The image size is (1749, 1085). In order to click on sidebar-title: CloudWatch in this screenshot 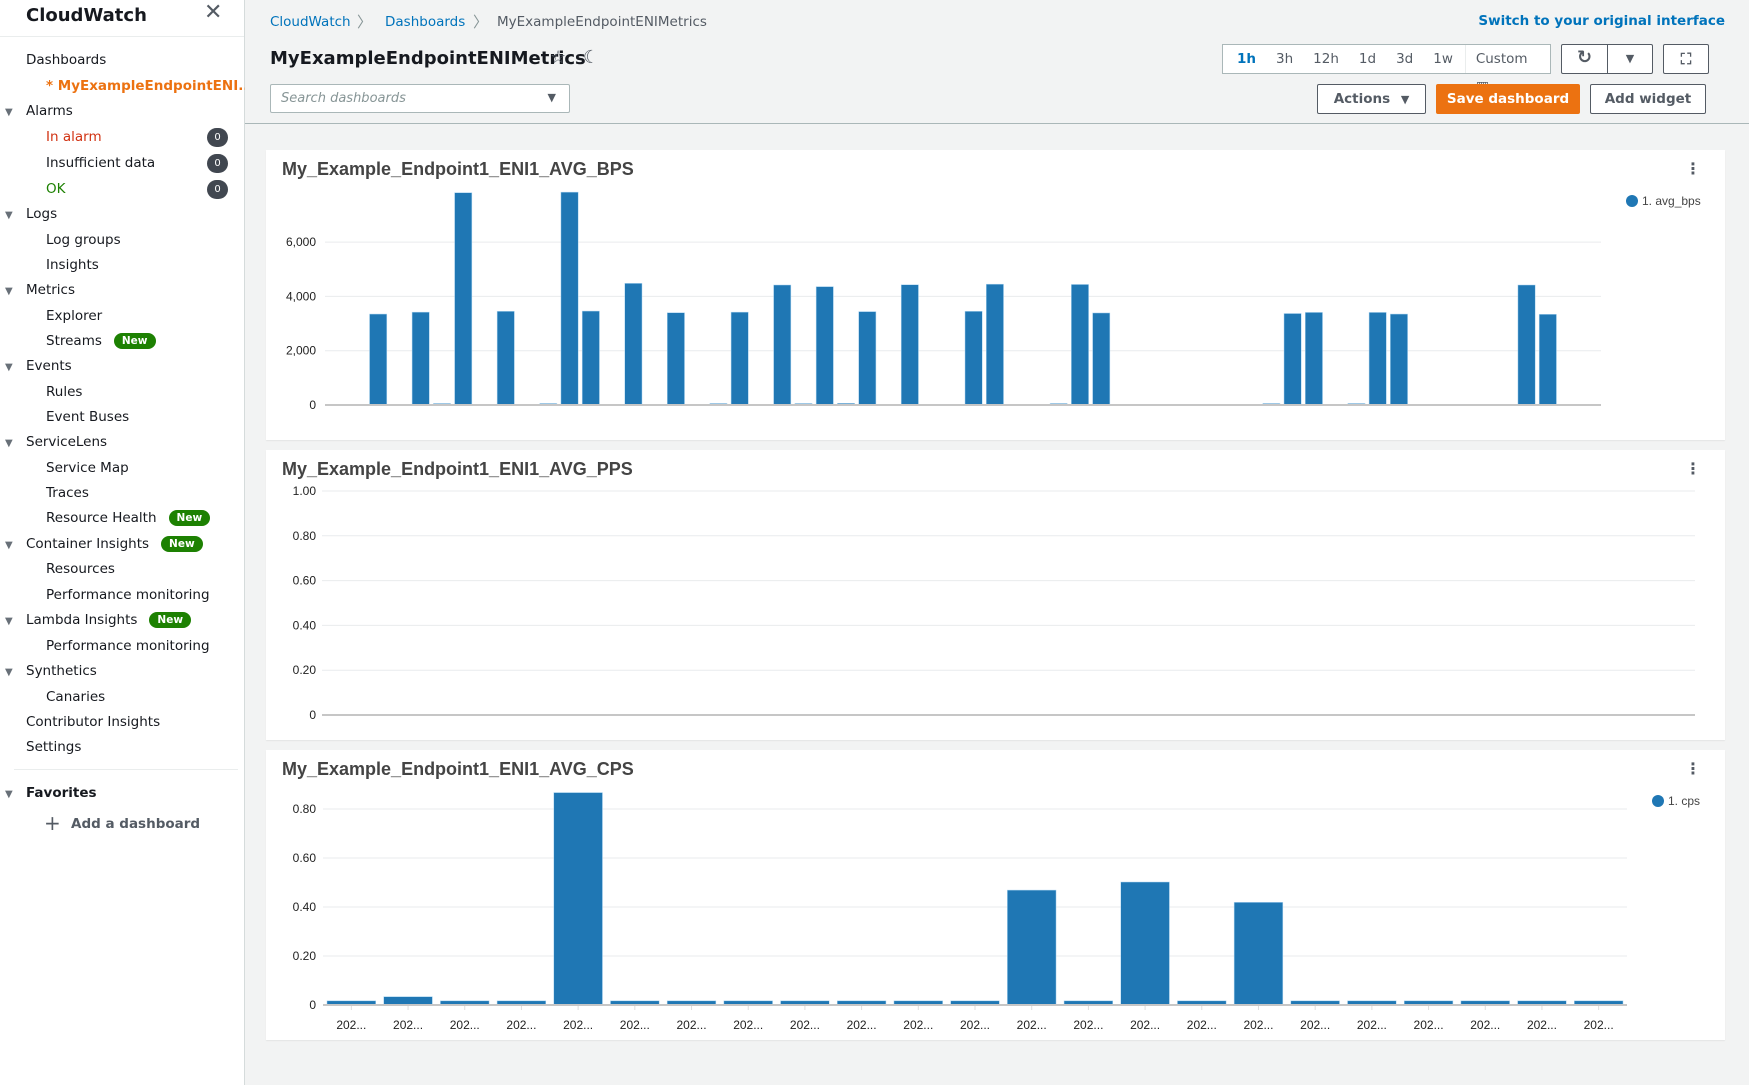, I will do `click(86, 15)`.